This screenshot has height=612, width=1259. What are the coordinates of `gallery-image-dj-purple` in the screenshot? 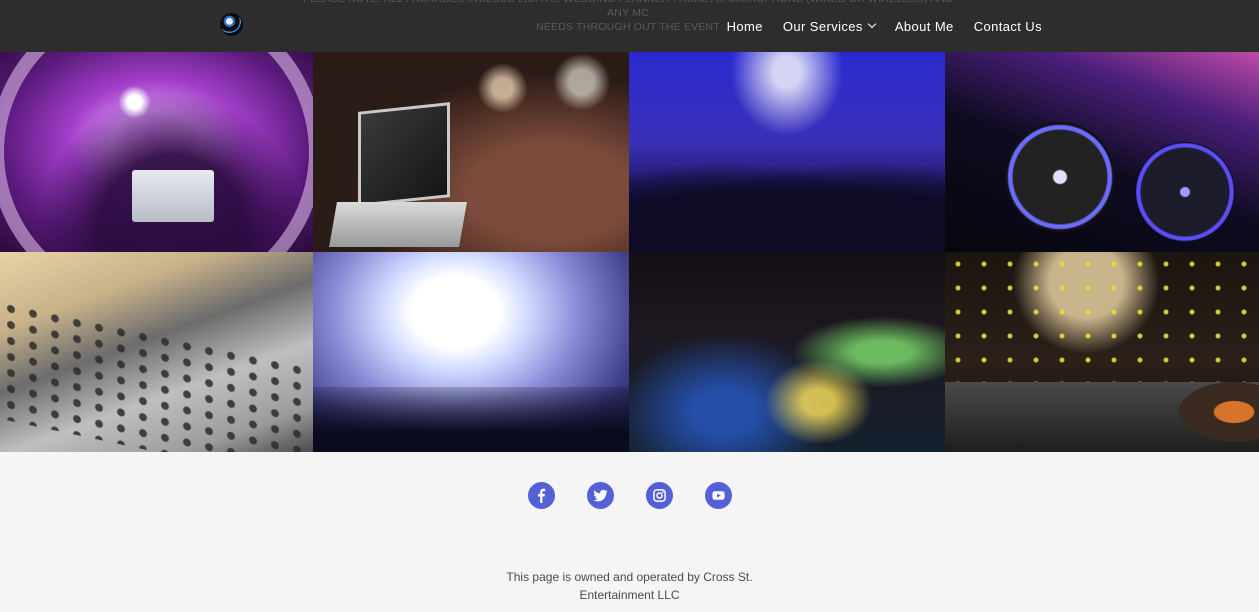 It's located at (156, 152).